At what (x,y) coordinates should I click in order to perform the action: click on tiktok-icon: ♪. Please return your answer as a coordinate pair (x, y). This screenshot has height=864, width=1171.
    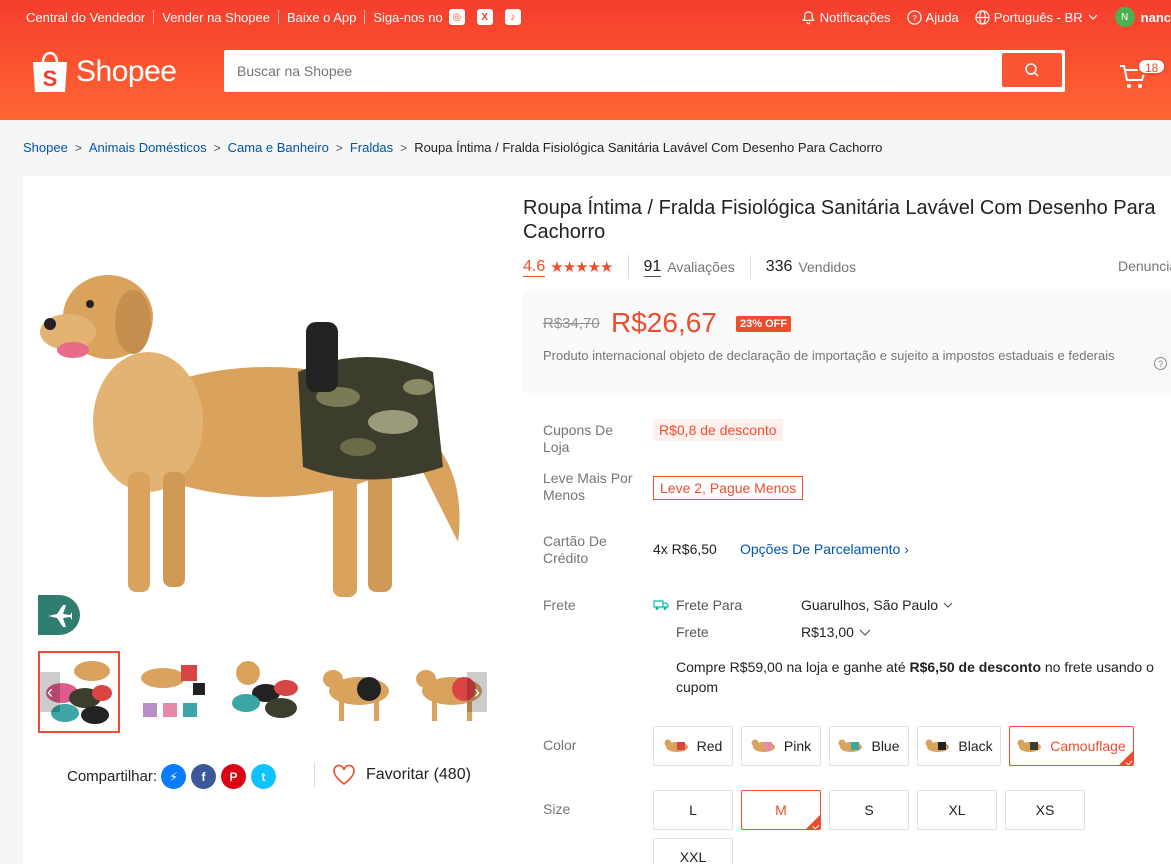
    Looking at the image, I should click on (512, 17).